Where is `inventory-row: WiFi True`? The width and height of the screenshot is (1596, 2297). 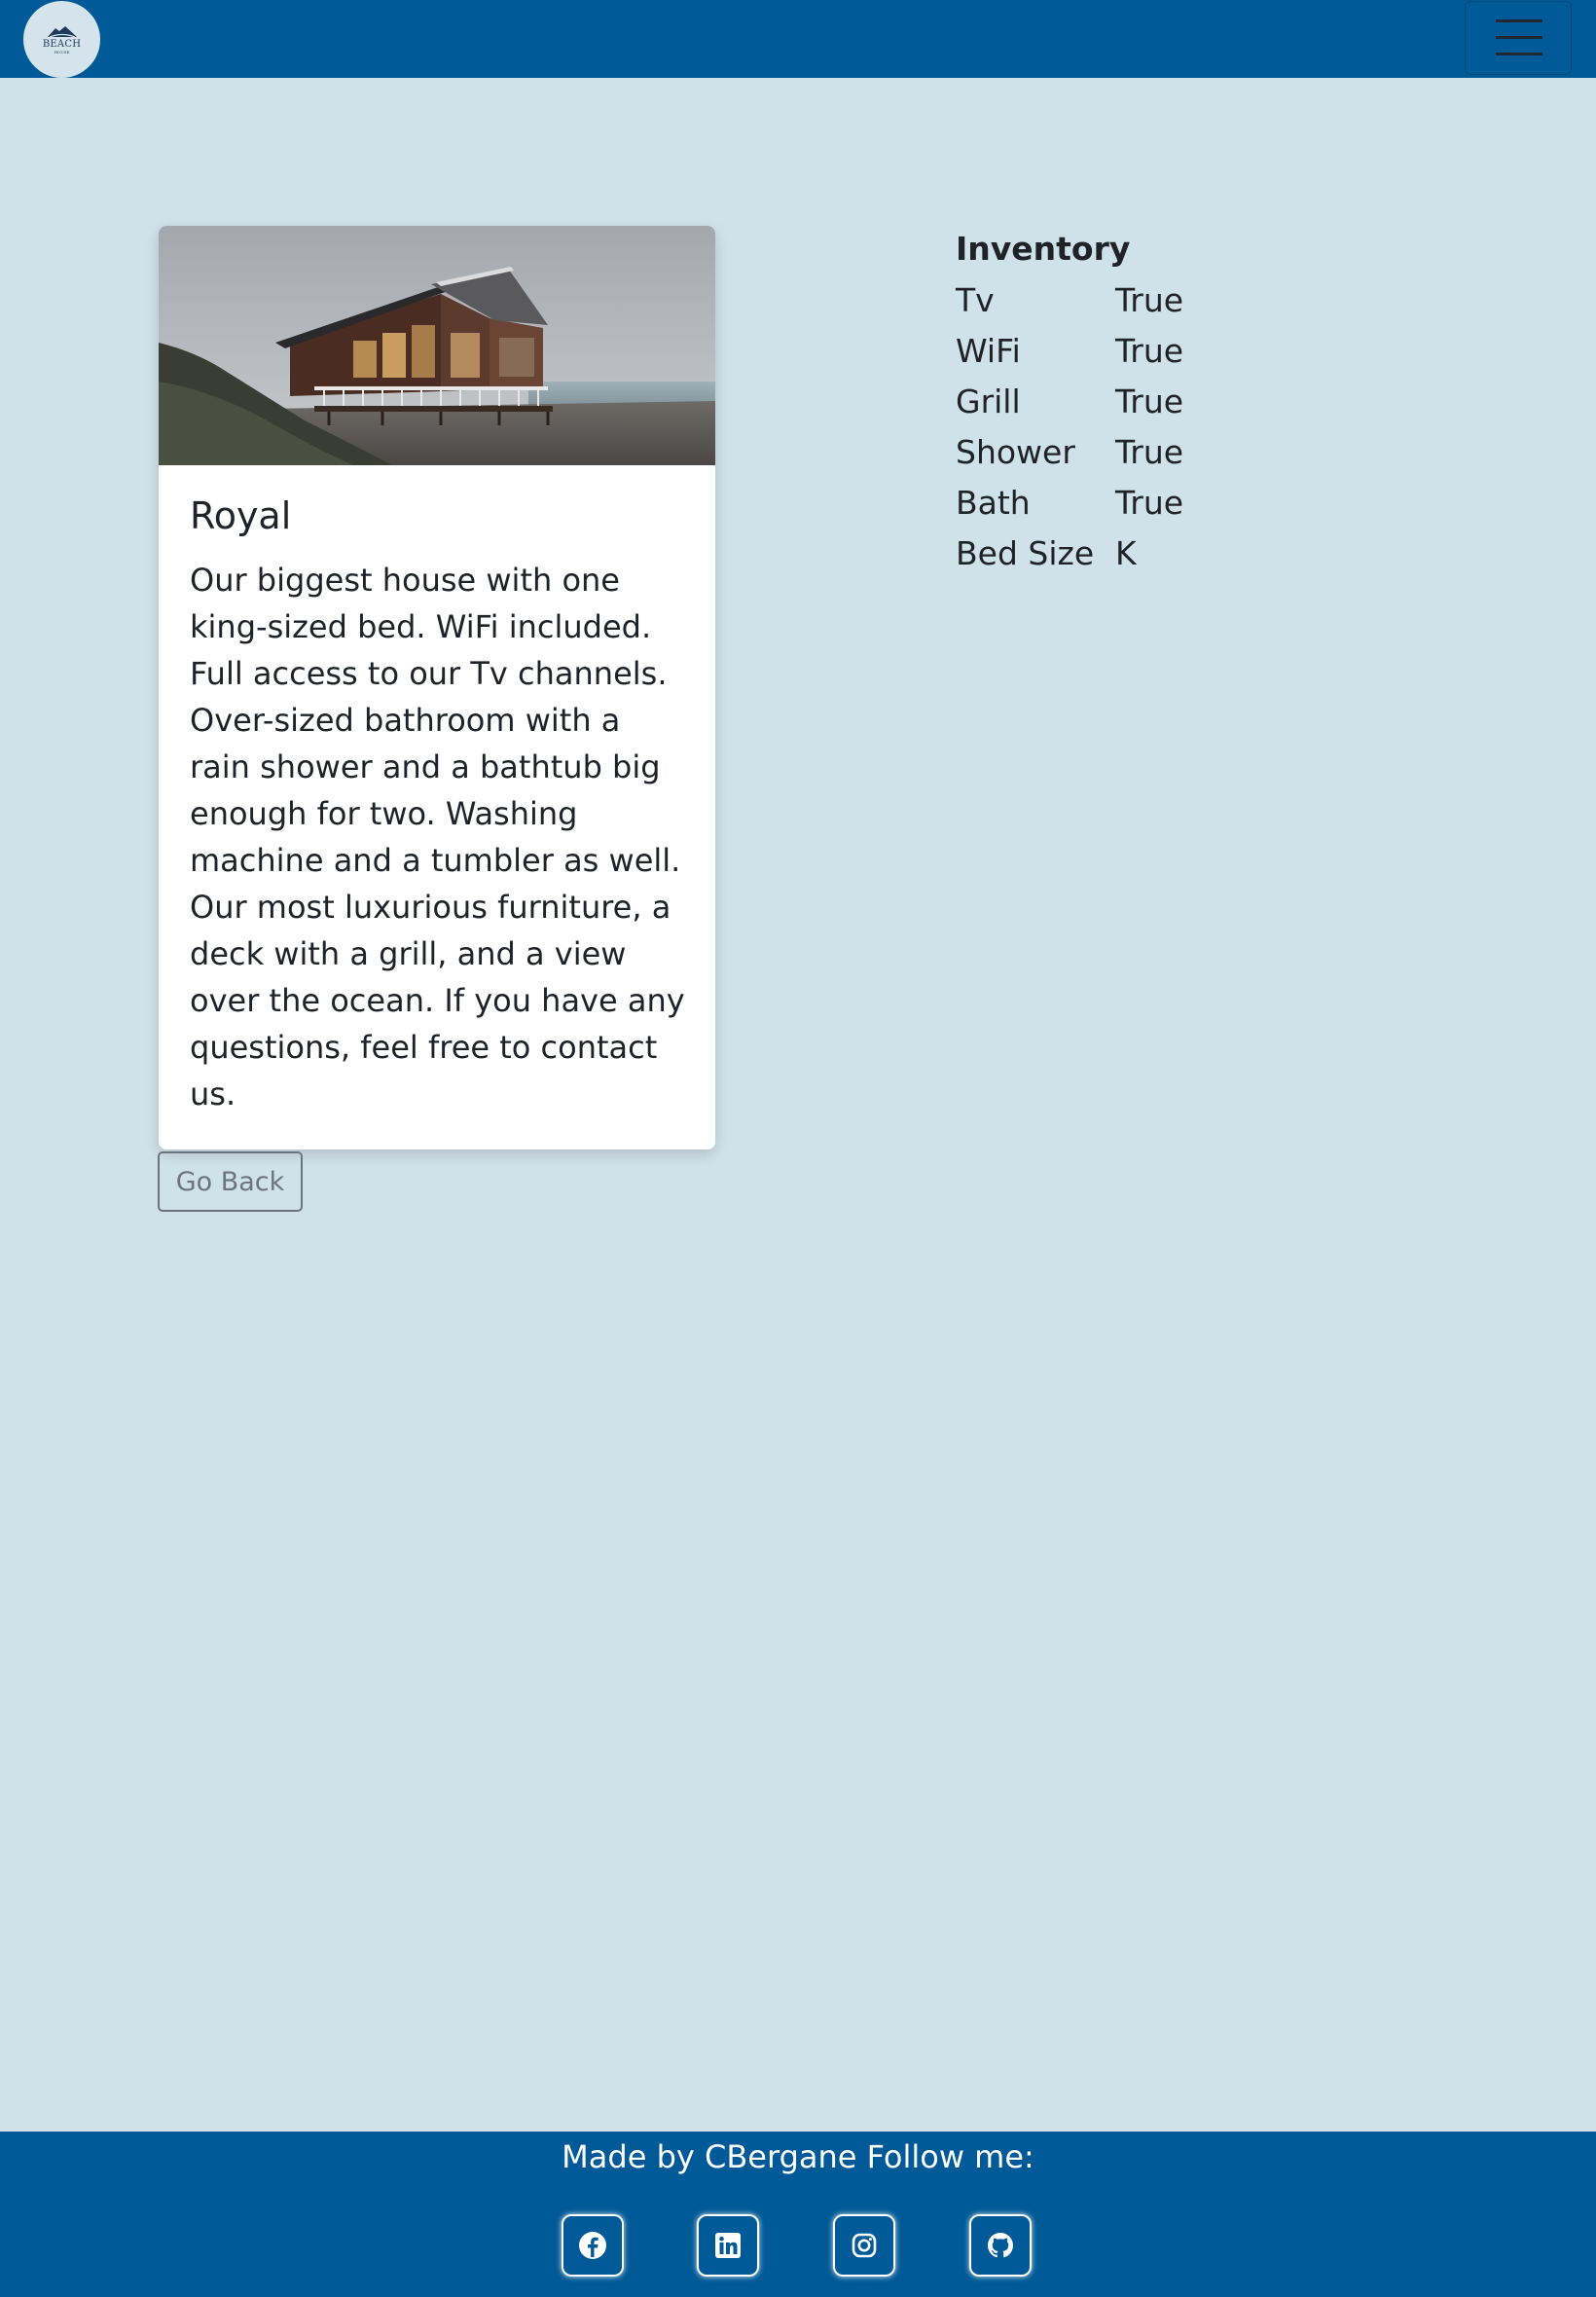
inventory-row: WiFi True is located at coordinates (1069, 350).